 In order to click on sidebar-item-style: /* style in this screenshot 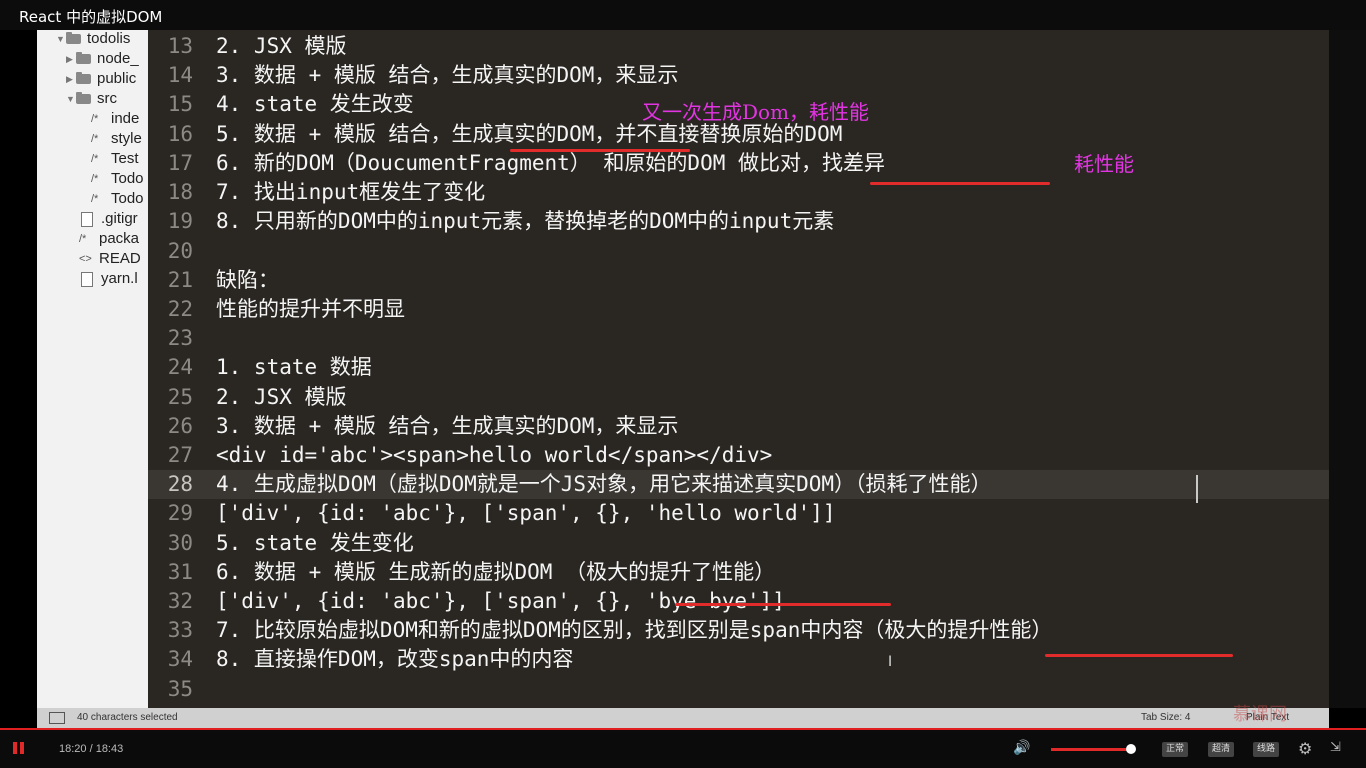, I will do `click(116, 140)`.